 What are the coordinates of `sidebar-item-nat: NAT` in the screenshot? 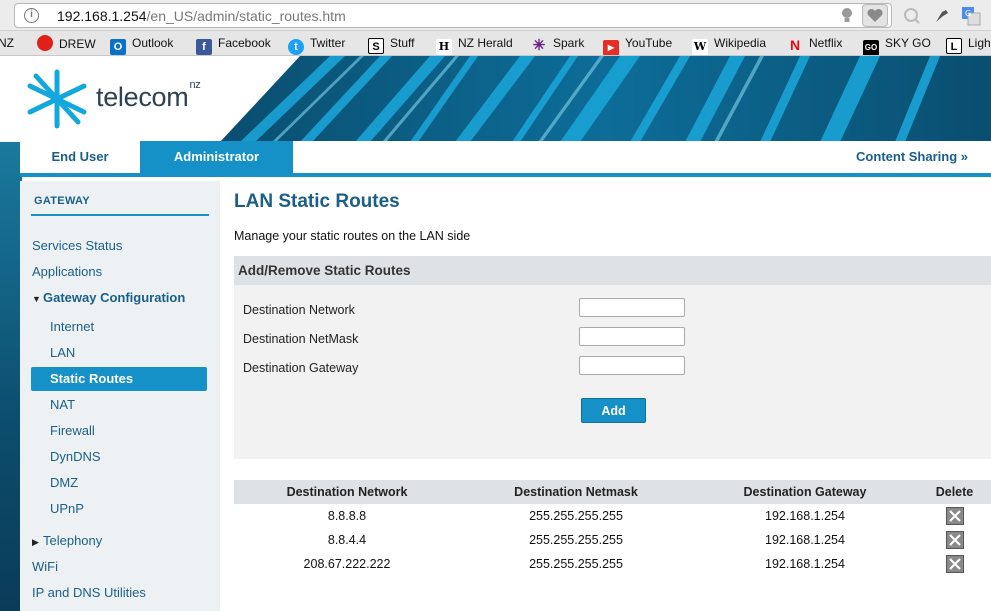 It's located at (62, 405).